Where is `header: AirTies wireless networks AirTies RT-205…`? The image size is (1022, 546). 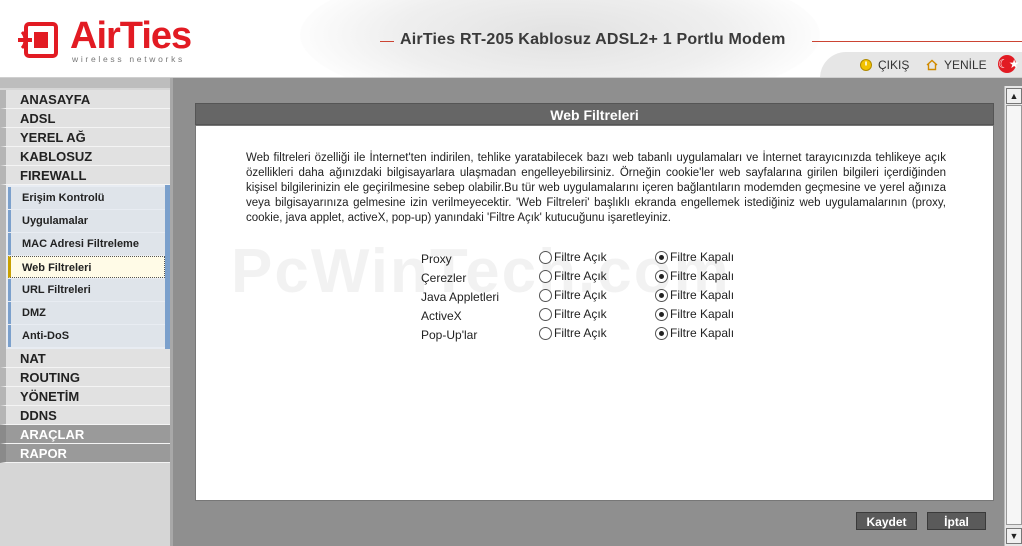
header: AirTies wireless networks AirTies RT-205… is located at coordinates (511, 39).